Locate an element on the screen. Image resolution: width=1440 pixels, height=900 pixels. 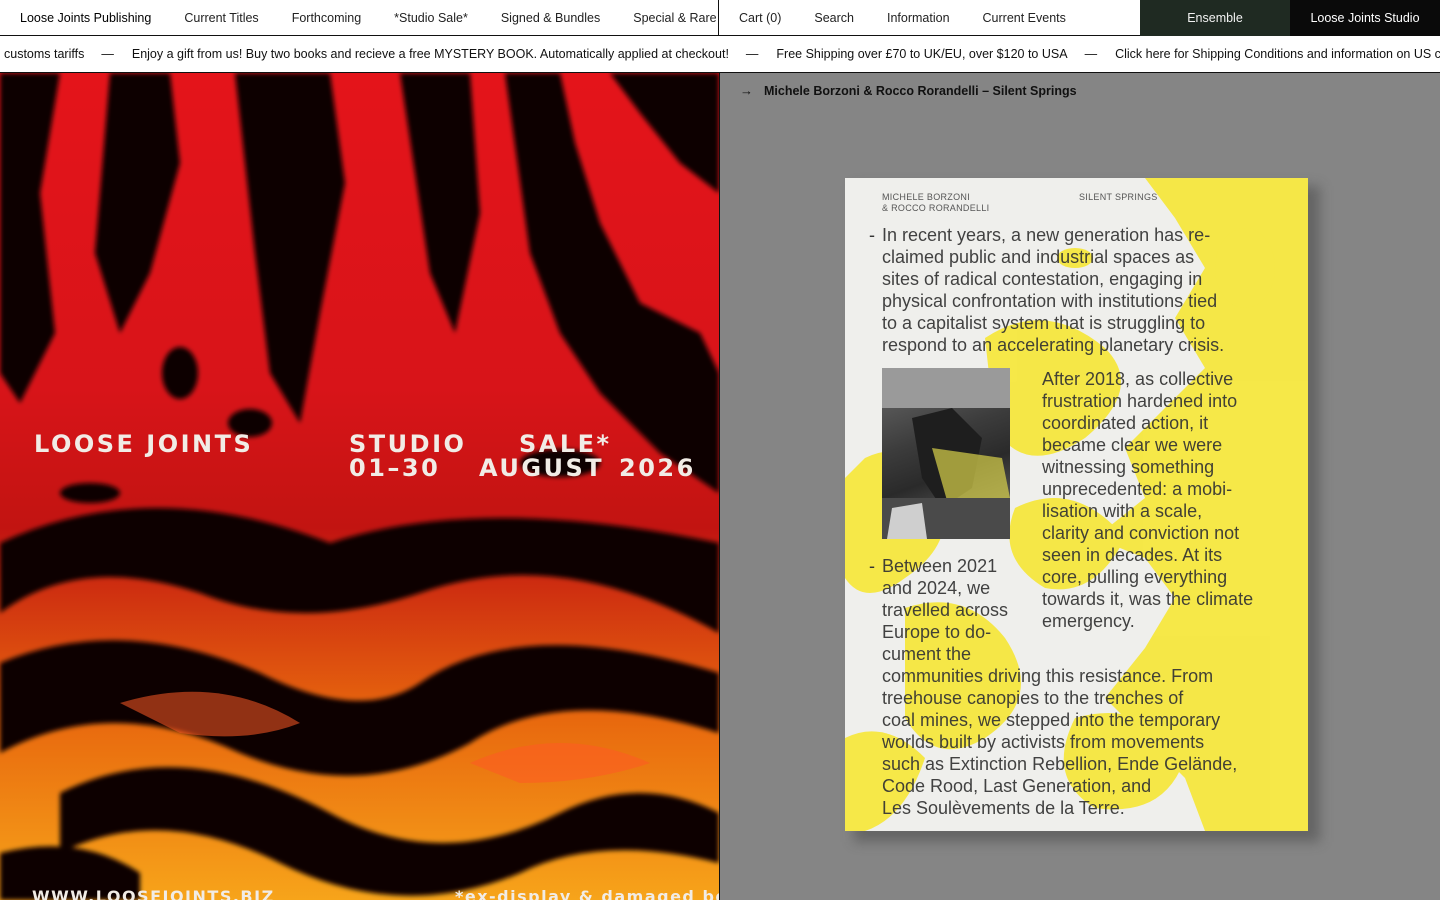
poster-url: WWW.LOOSEJOINTS.BIZ is located at coordinates (153, 893).